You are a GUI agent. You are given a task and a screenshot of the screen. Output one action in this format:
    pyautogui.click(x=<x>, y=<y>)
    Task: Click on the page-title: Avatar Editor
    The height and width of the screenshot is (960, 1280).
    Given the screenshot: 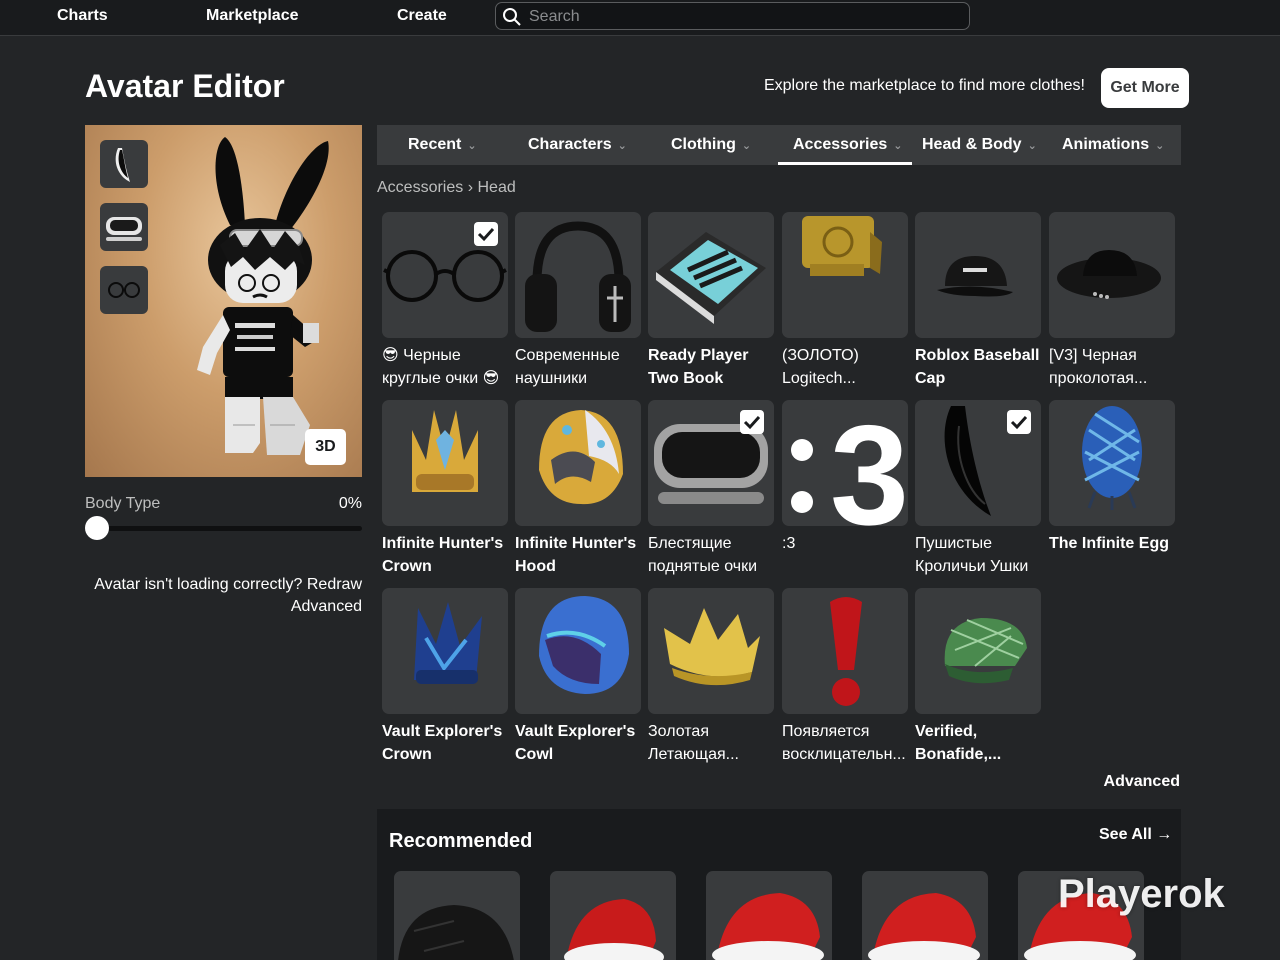 What is the action you would take?
    pyautogui.click(x=185, y=86)
    